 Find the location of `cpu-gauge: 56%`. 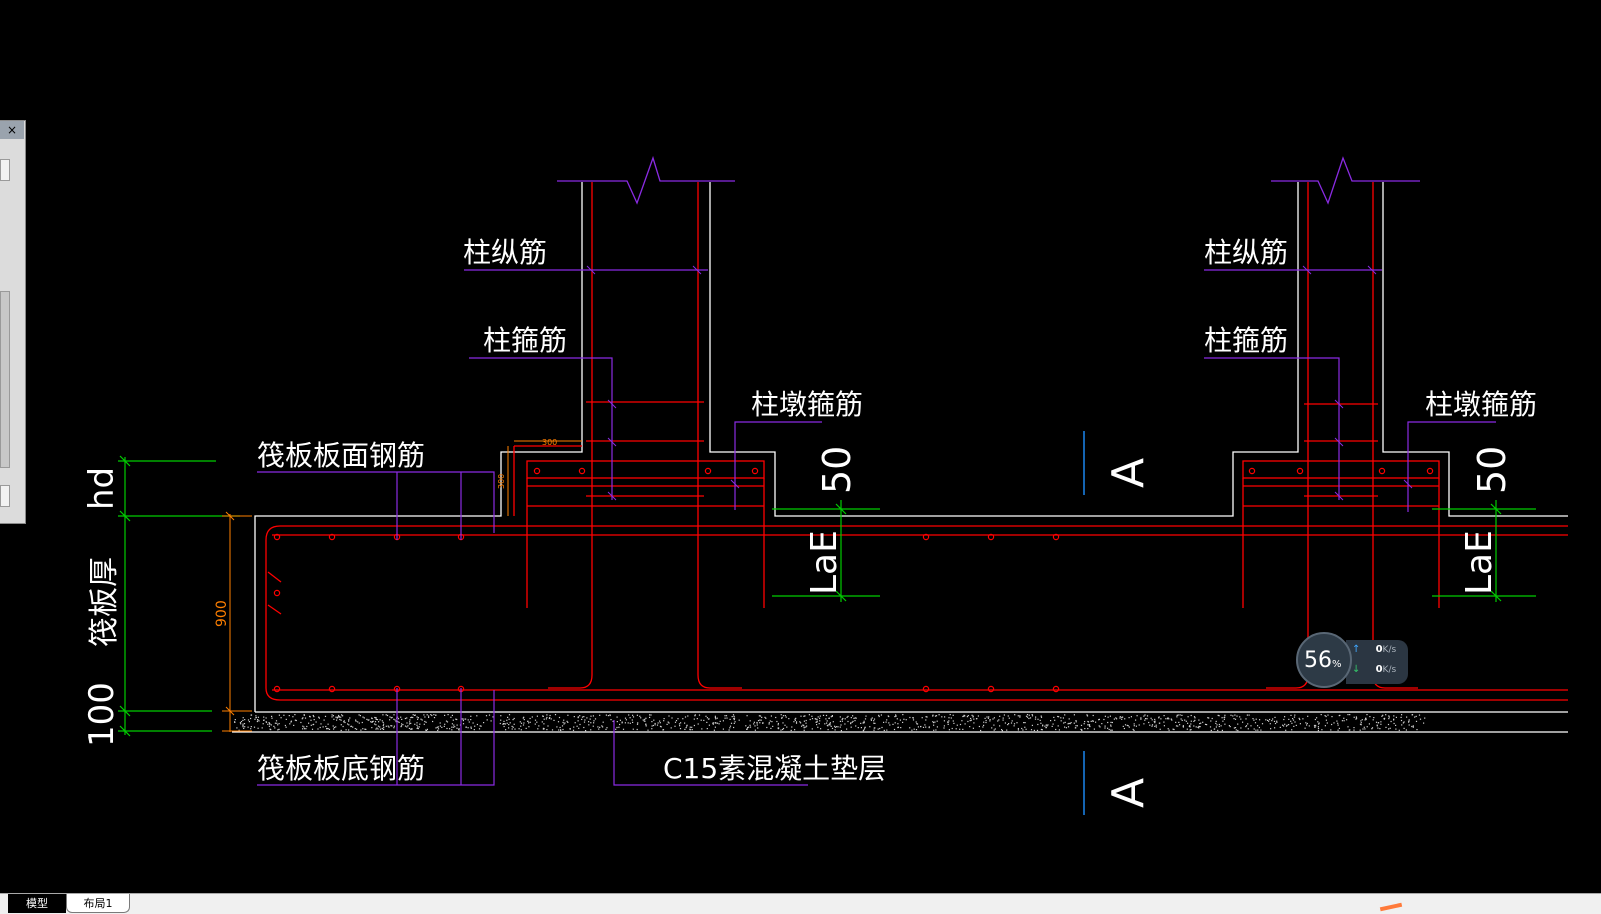

cpu-gauge: 56% is located at coordinates (1324, 660).